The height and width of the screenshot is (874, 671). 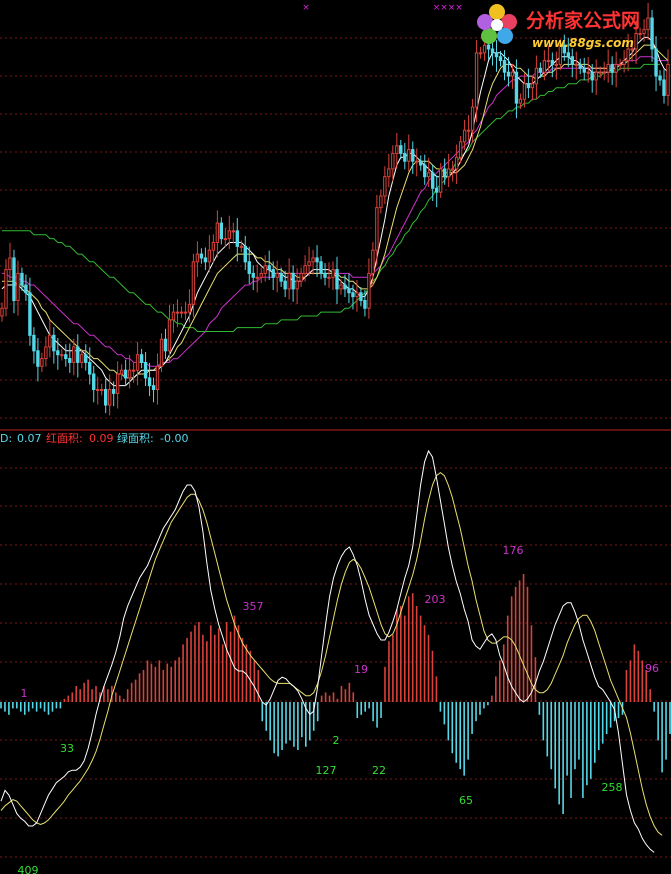 I want to click on histogram-value-label: 258, so click(x=612, y=787).